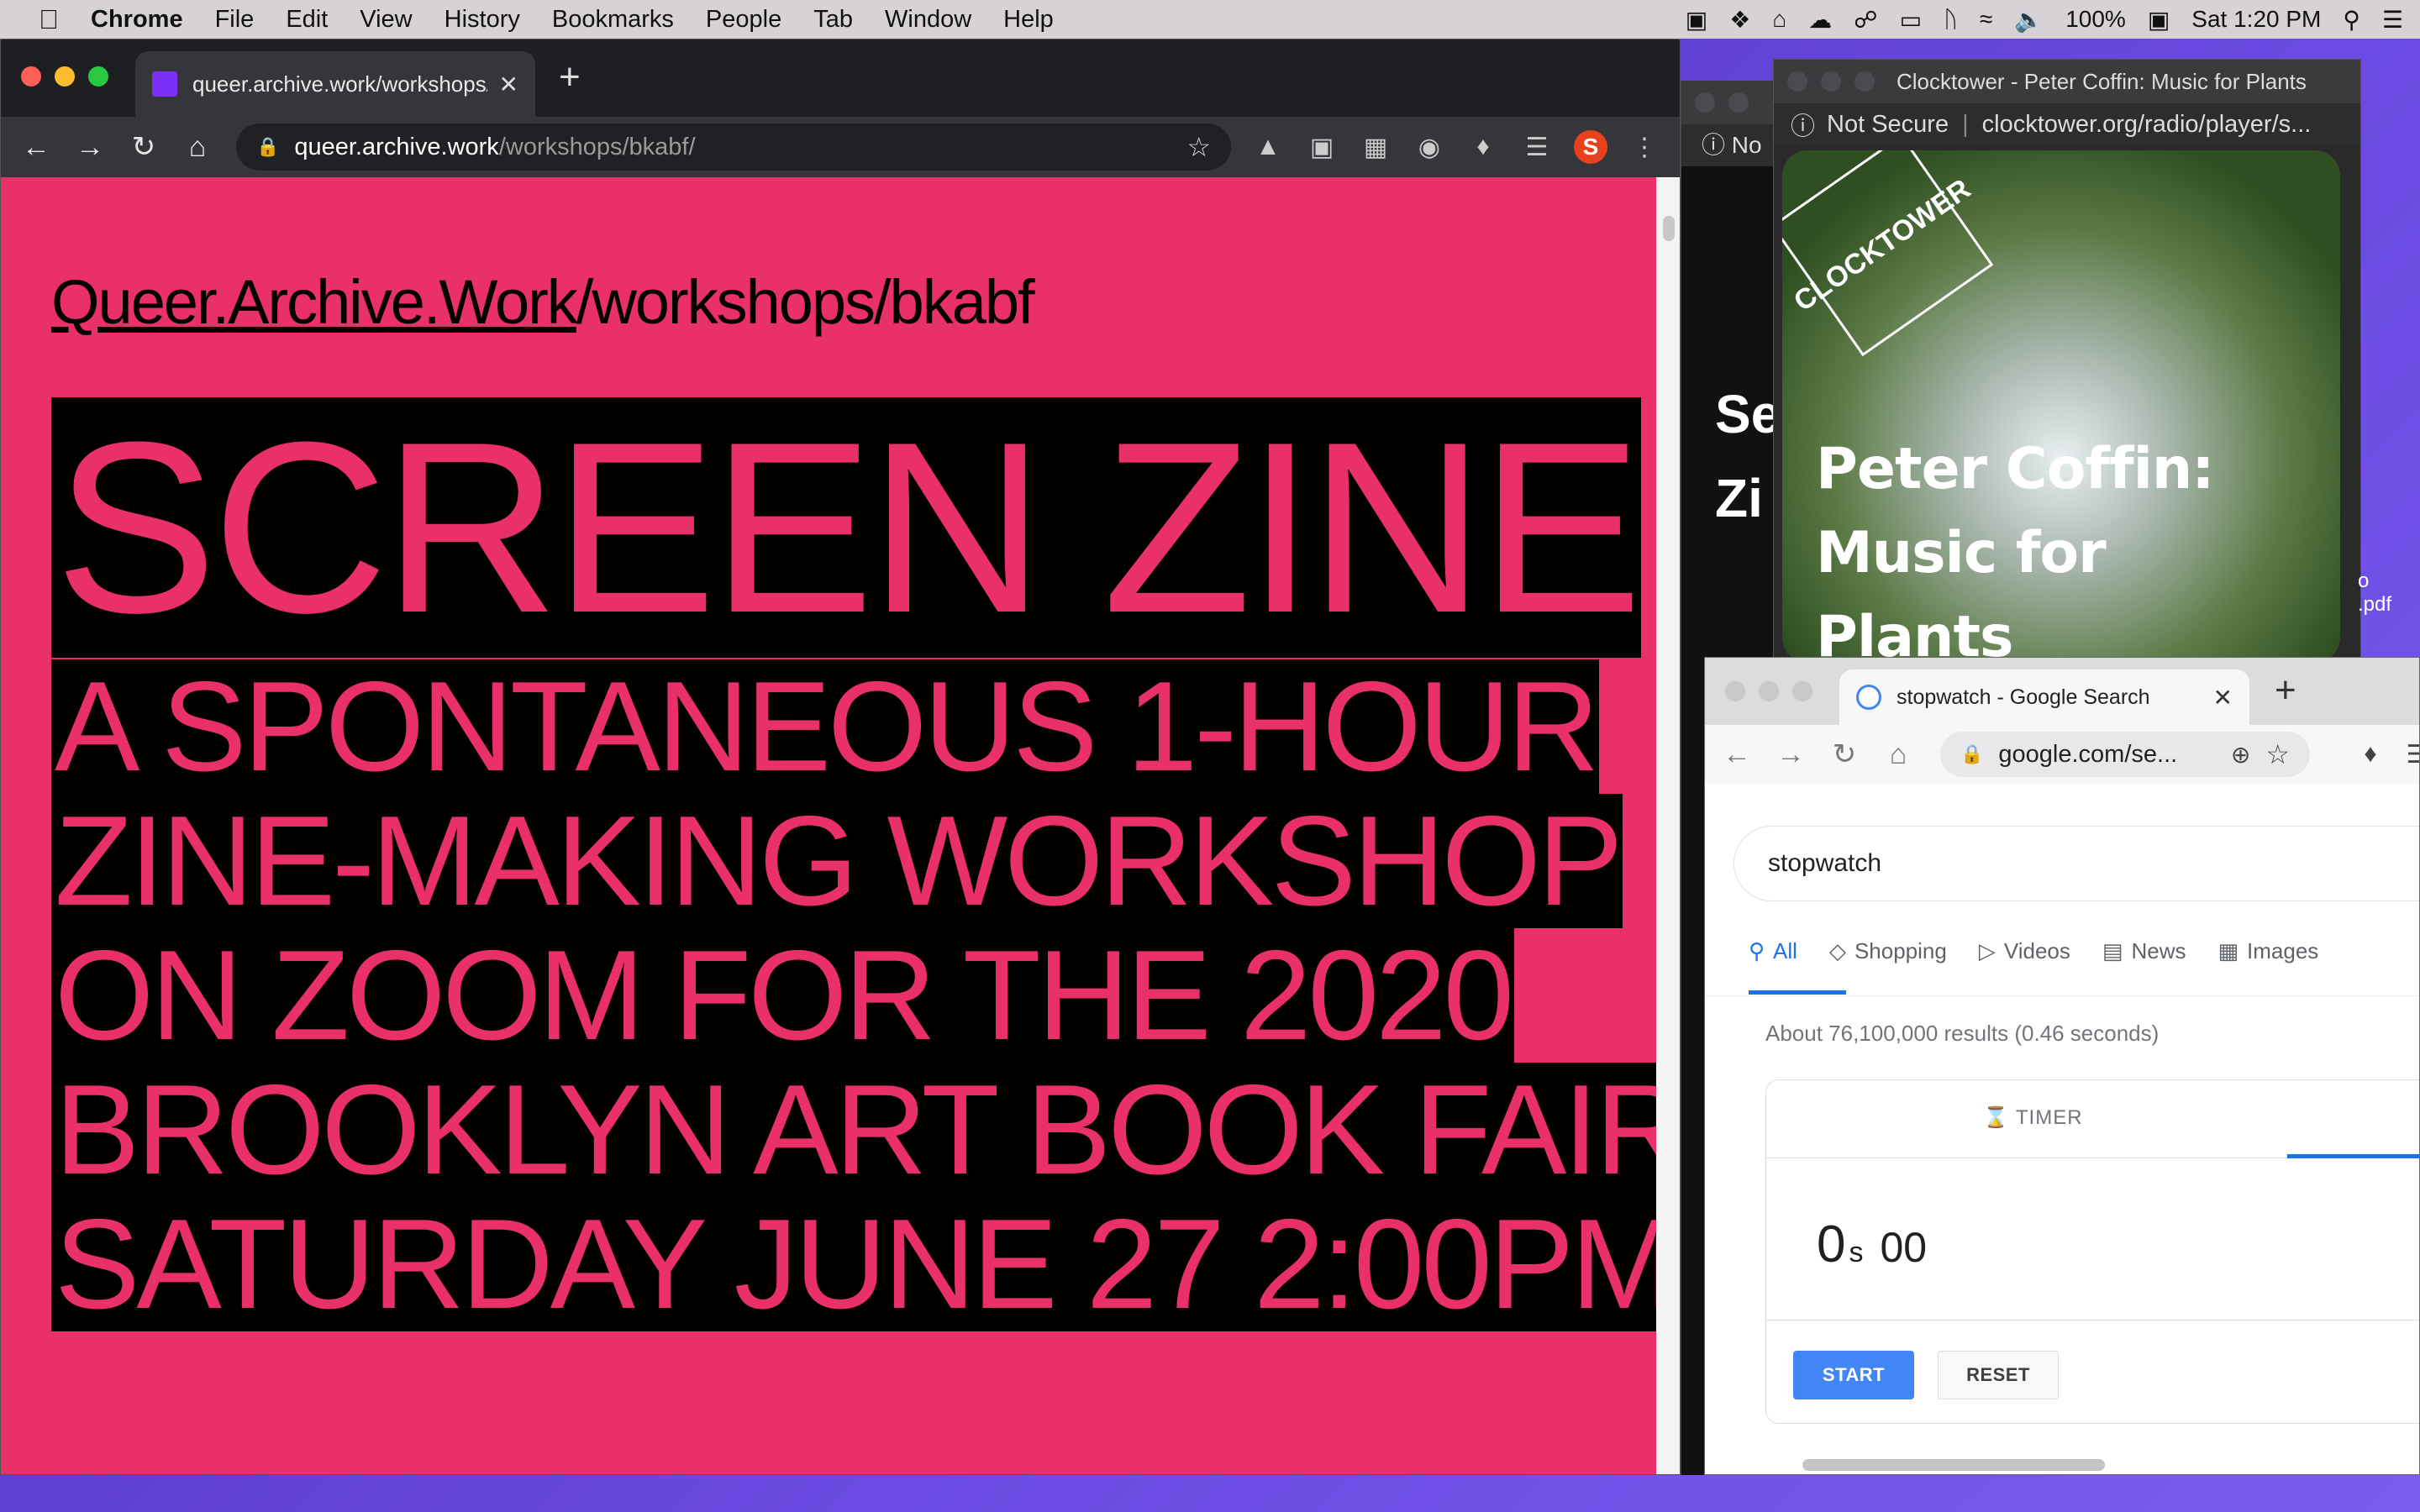  Describe the element at coordinates (1998, 1375) in the screenshot. I see `reset-button: RESET` at that location.